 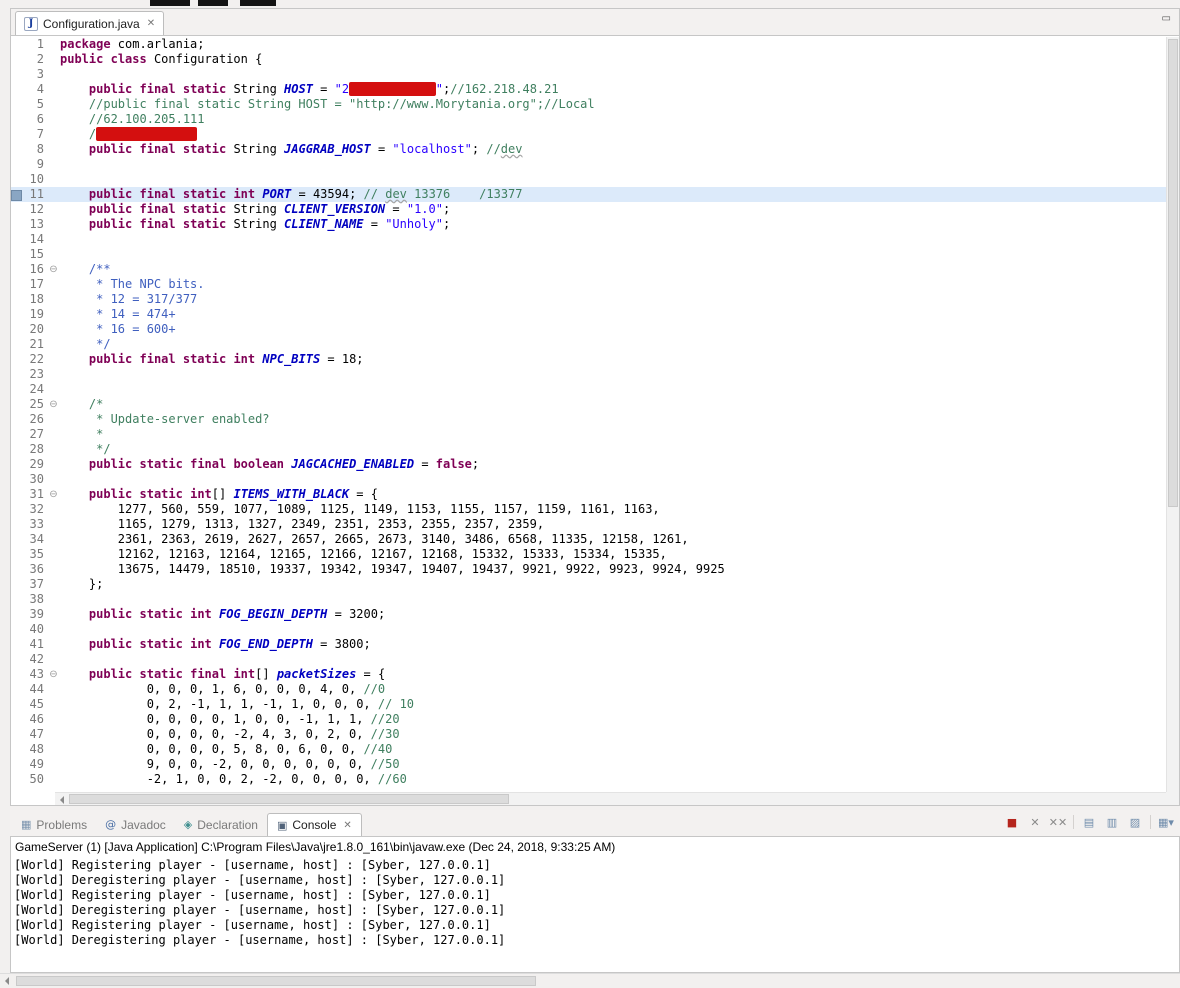 I want to click on code-line: 49 9, 0, 0, -2, 0, 0, 0, 0, 0, 0, //50, so click(x=588, y=764).